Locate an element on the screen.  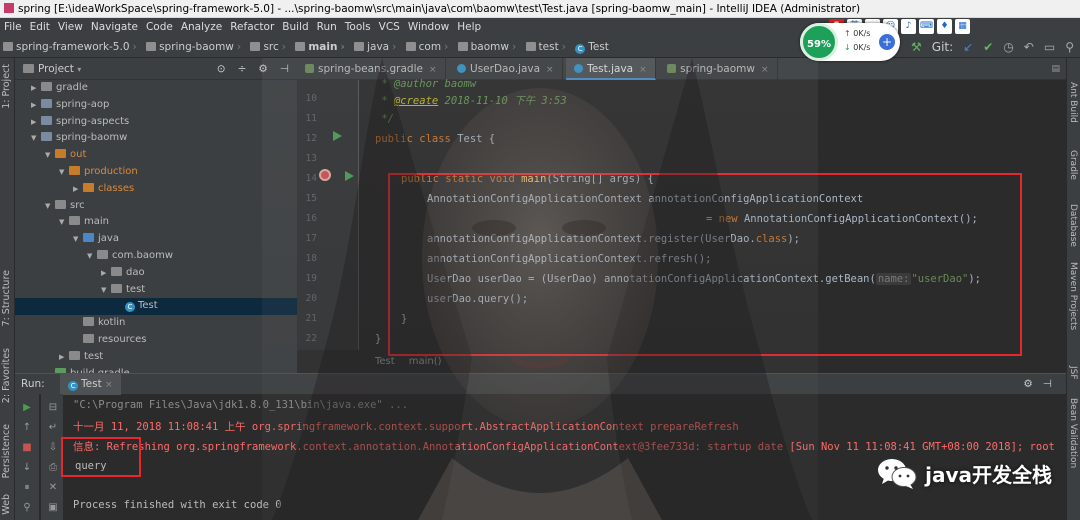
breadcrumb-project: spring-framework-5.0 › is located at coordinates (70, 47).